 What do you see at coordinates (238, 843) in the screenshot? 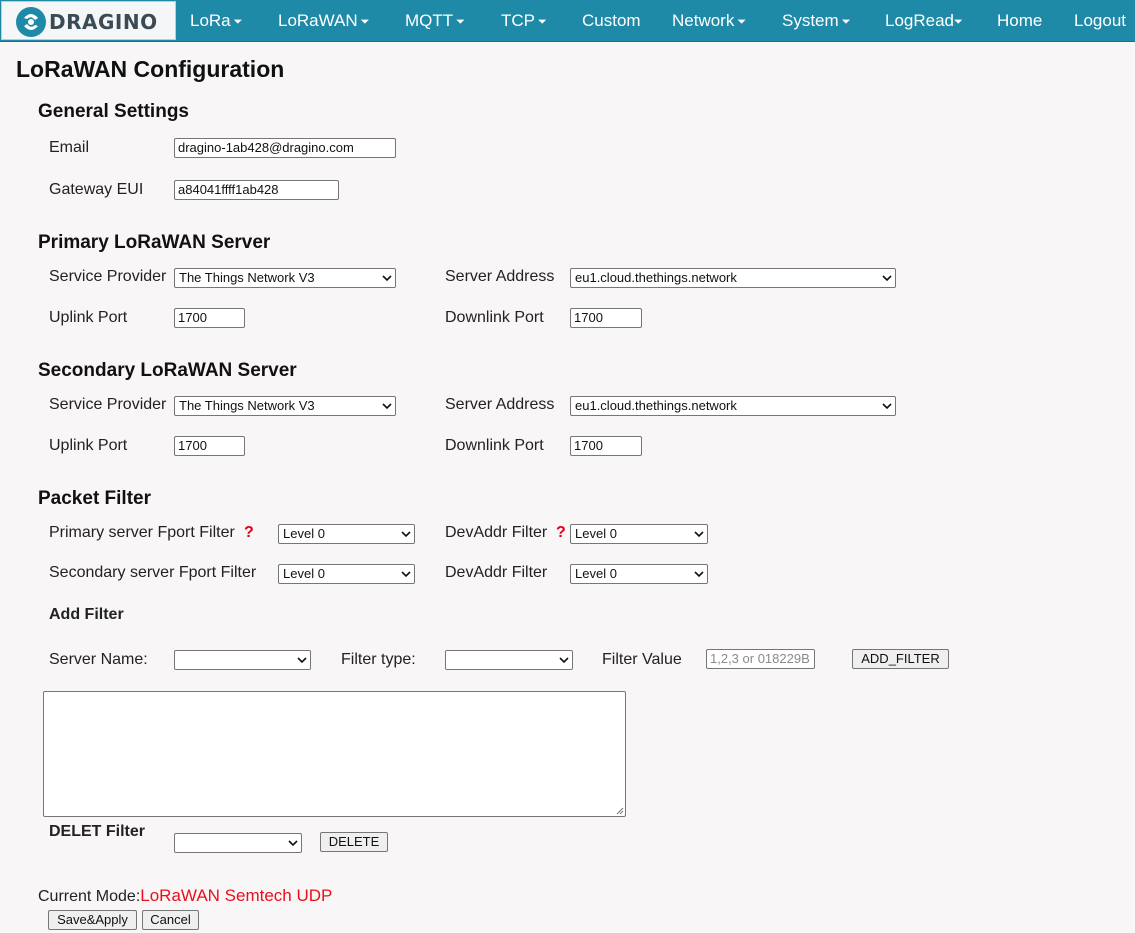
I see `delete-filter-select` at bounding box center [238, 843].